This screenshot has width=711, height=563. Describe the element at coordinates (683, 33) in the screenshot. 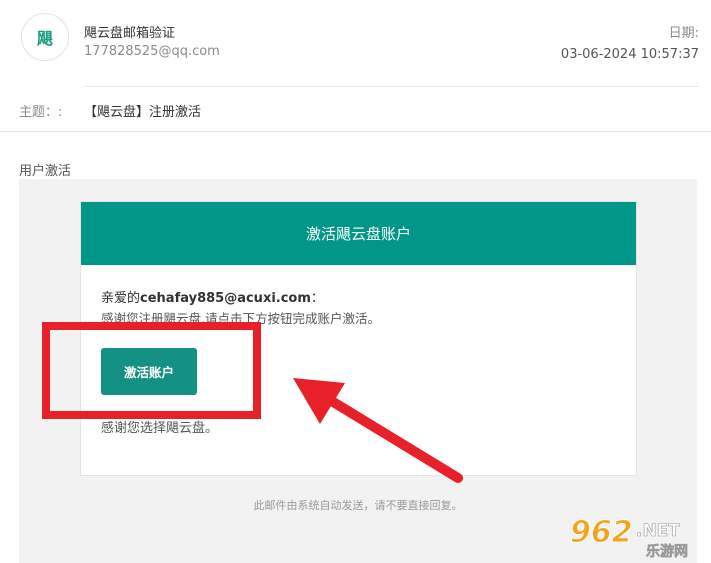

I see `date-label: 日期:` at that location.